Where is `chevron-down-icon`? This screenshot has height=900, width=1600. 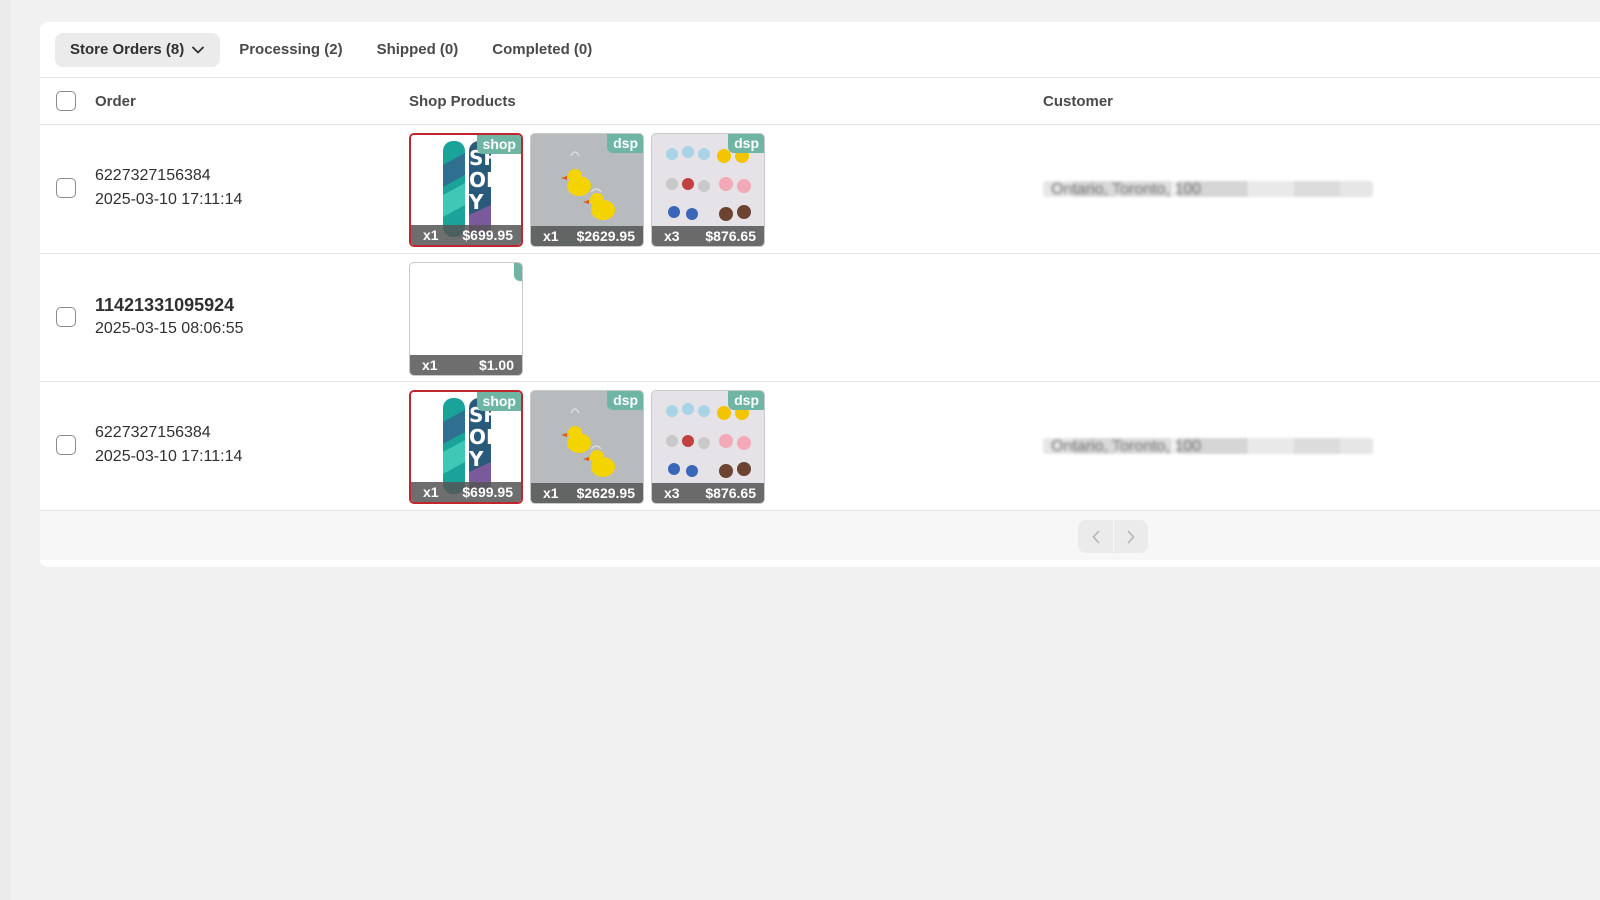
chevron-down-icon is located at coordinates (198, 50).